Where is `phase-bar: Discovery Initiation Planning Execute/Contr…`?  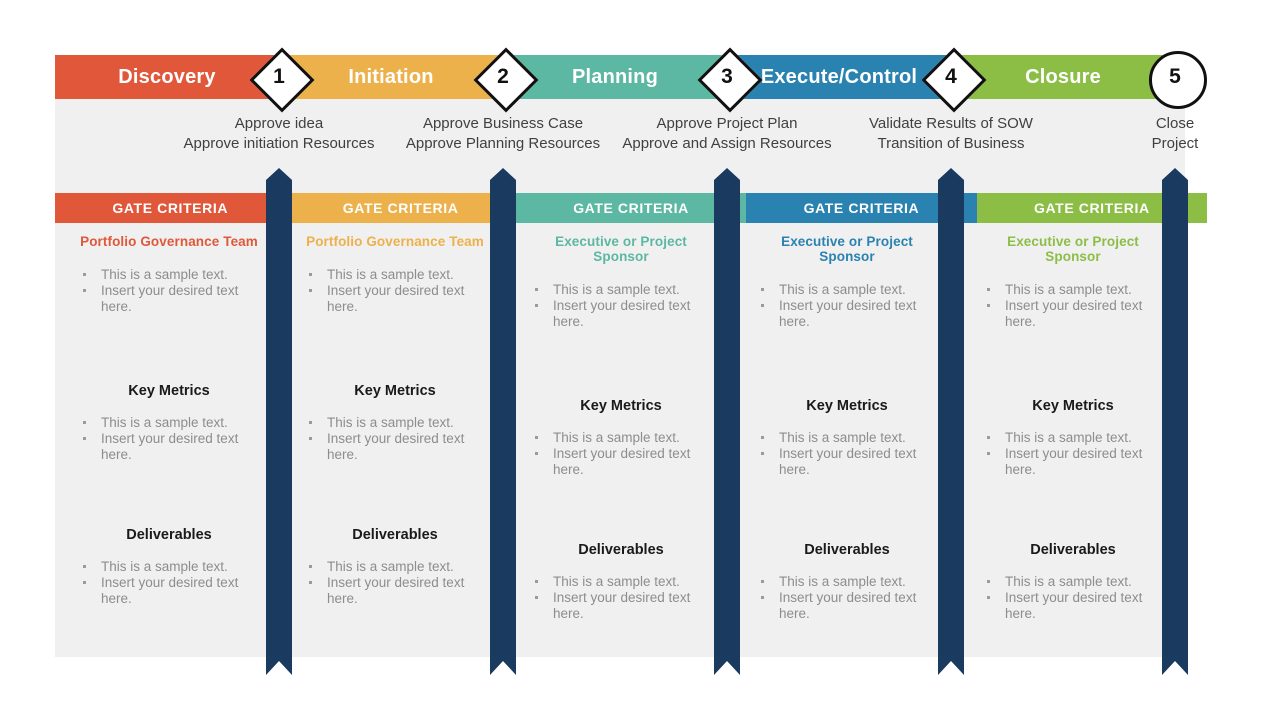
phase-bar: Discovery Initiation Planning Execute/Contr… is located at coordinates (615, 77).